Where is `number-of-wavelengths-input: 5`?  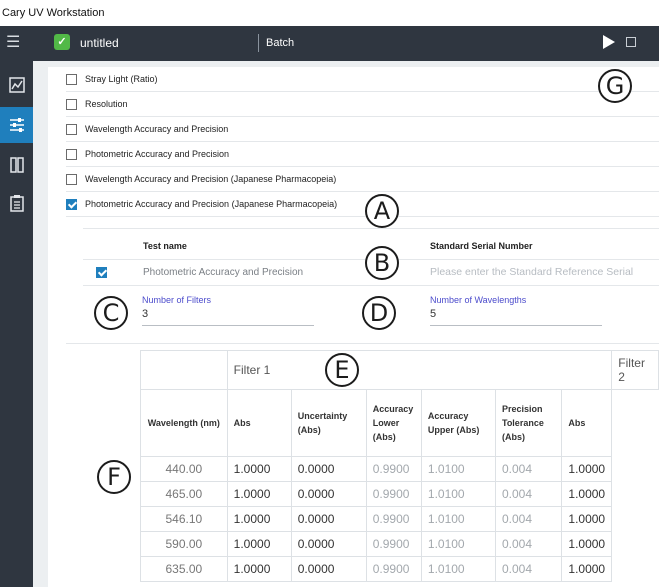
number-of-wavelengths-input: 5 is located at coordinates (433, 314).